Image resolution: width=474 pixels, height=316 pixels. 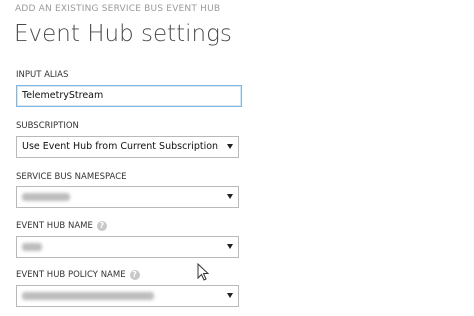 I want to click on event-hub-name-label-text: EVENT HUB NAME, so click(x=54, y=226).